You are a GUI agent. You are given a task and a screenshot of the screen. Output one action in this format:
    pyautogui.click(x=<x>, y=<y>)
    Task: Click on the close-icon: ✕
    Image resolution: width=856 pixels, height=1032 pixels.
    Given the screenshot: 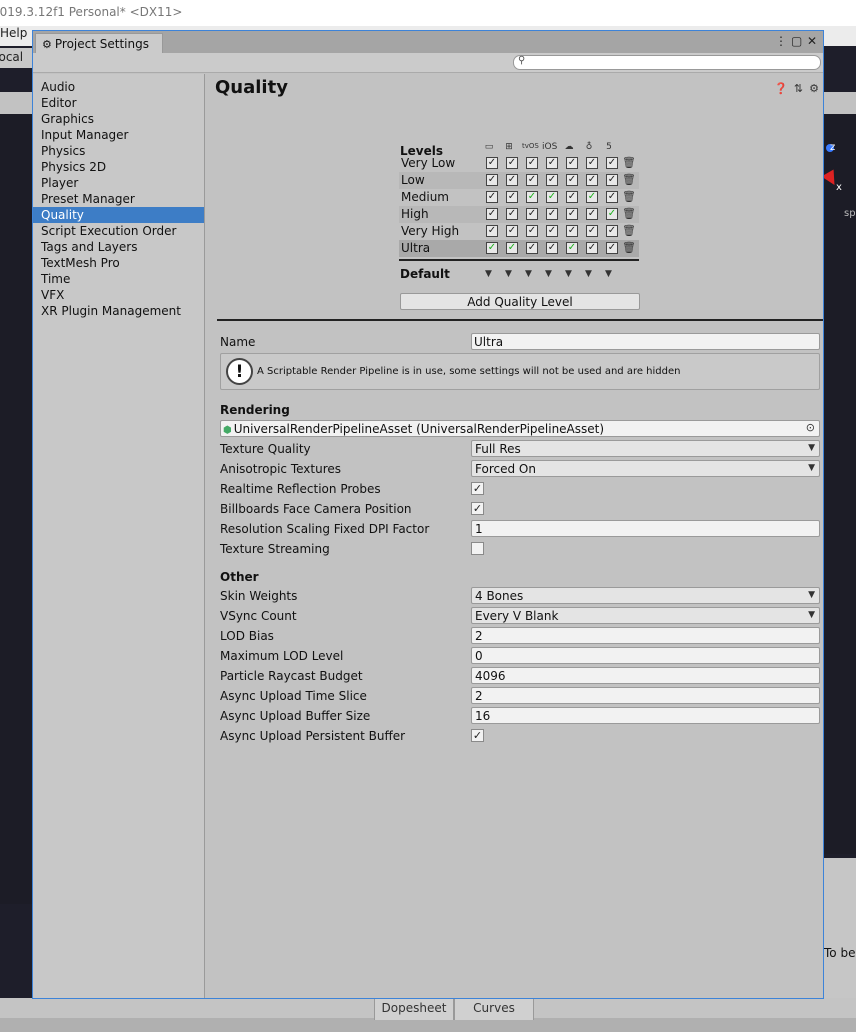 What is the action you would take?
    pyautogui.click(x=812, y=41)
    